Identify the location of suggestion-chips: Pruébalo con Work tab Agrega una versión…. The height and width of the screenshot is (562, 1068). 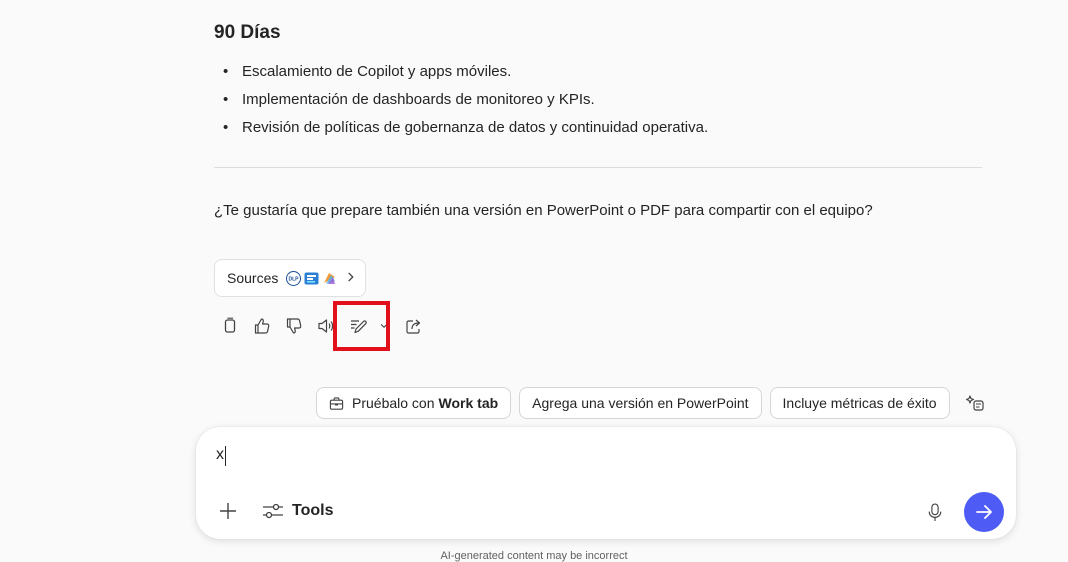
(653, 403).